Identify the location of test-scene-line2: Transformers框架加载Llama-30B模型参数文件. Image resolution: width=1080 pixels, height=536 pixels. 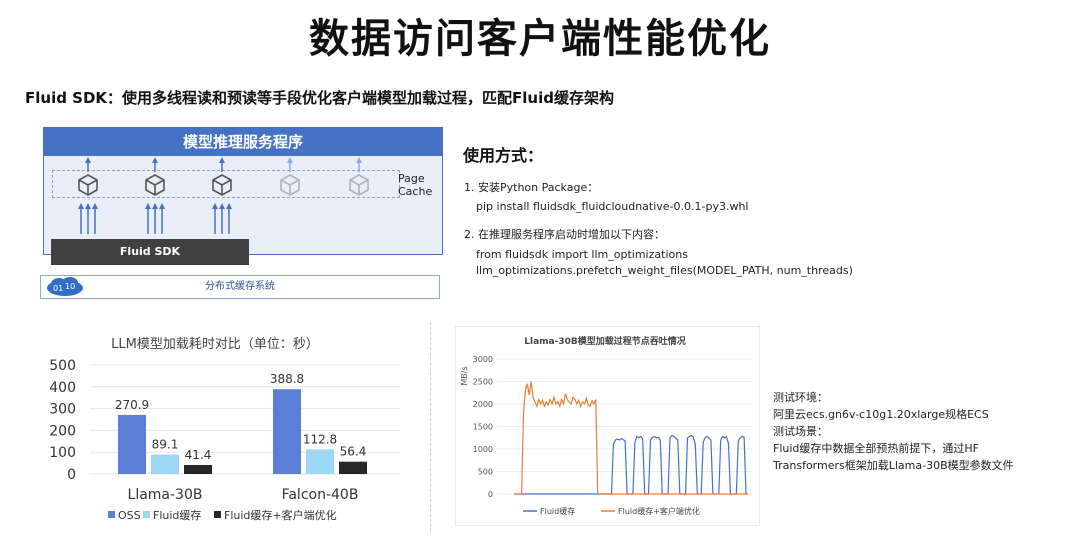
(893, 465).